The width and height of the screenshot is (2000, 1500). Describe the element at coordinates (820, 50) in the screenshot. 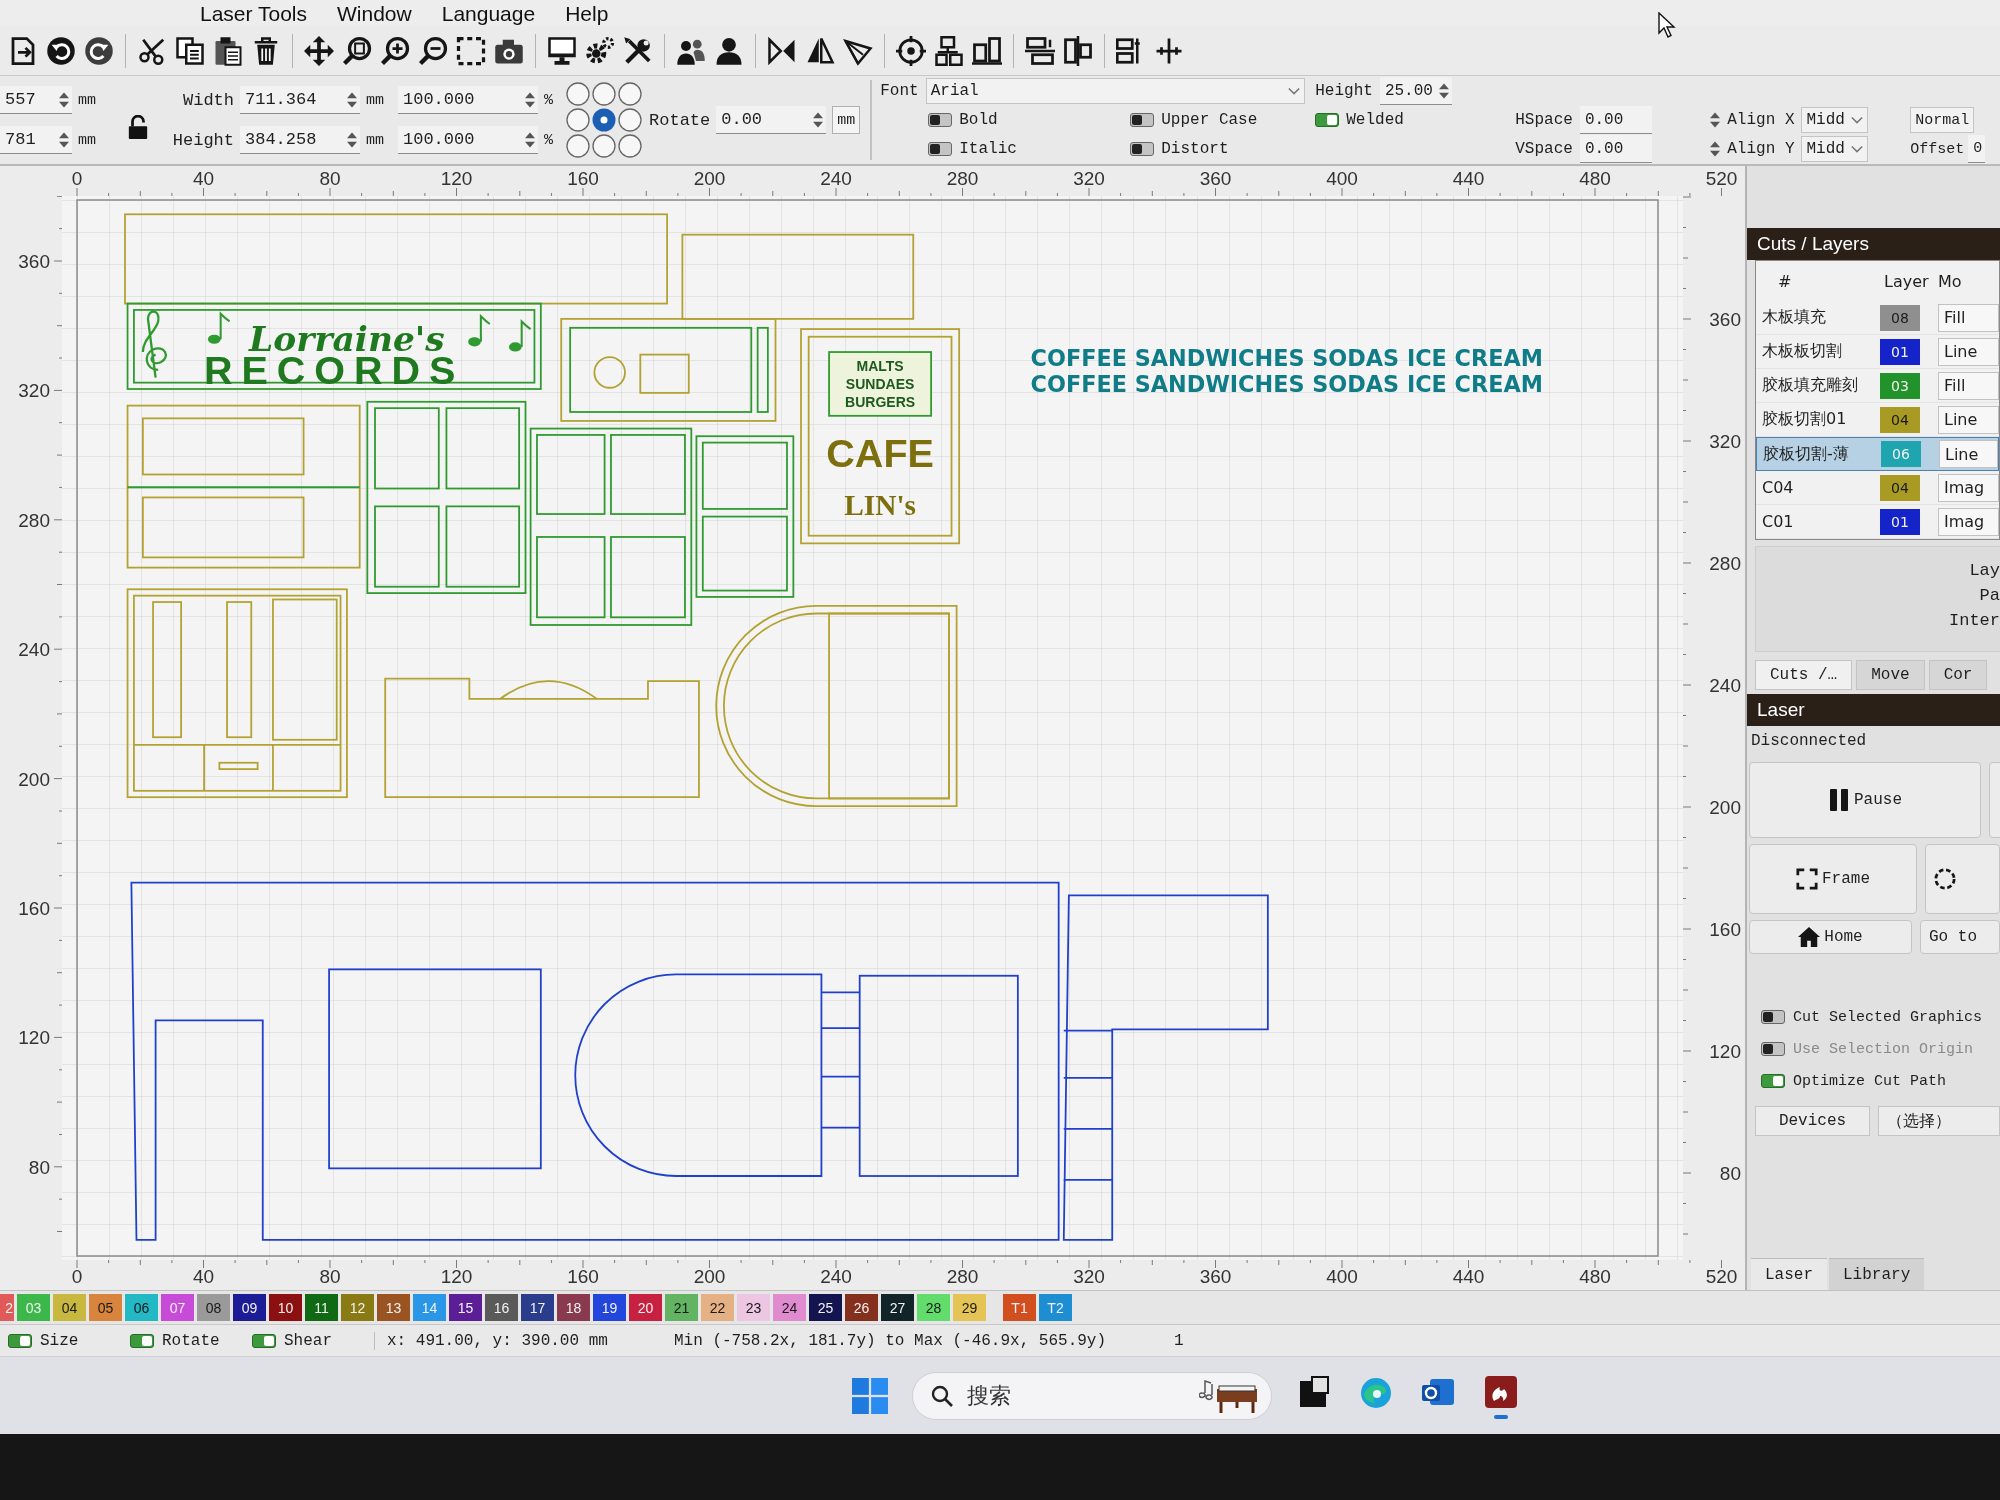

I see `flip-triangles-icon` at that location.